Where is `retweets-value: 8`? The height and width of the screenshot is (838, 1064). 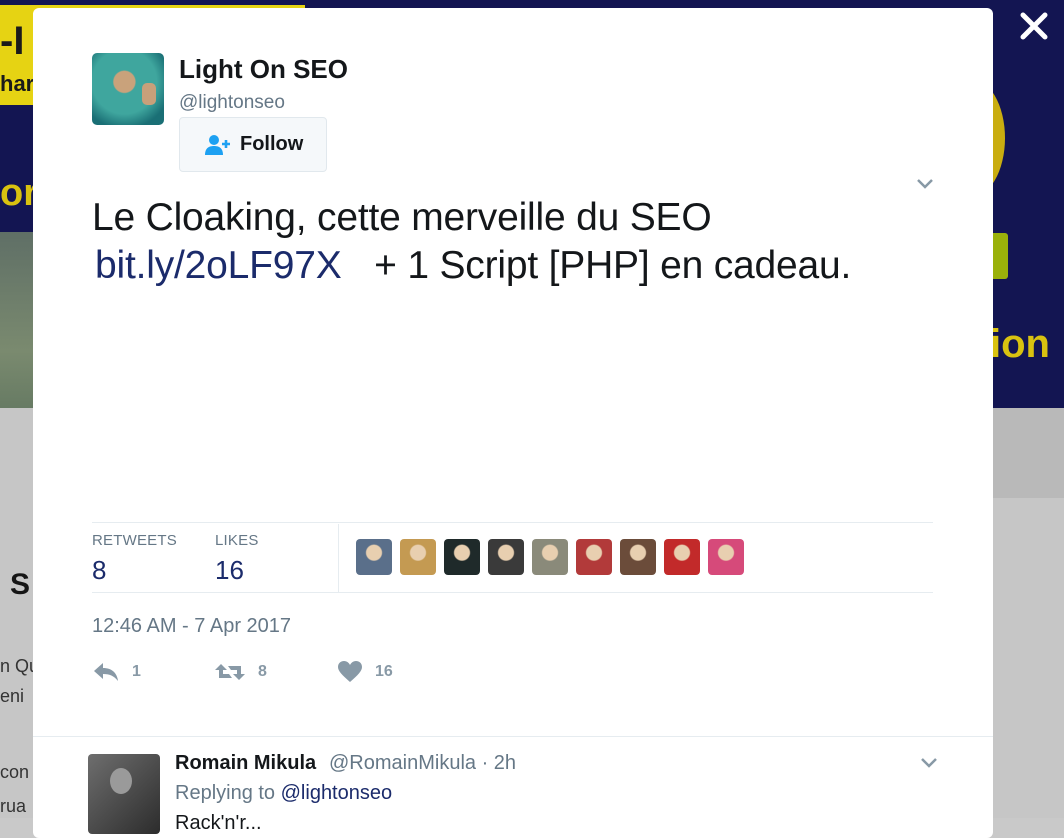
retweets-value: 8 is located at coordinates (99, 570).